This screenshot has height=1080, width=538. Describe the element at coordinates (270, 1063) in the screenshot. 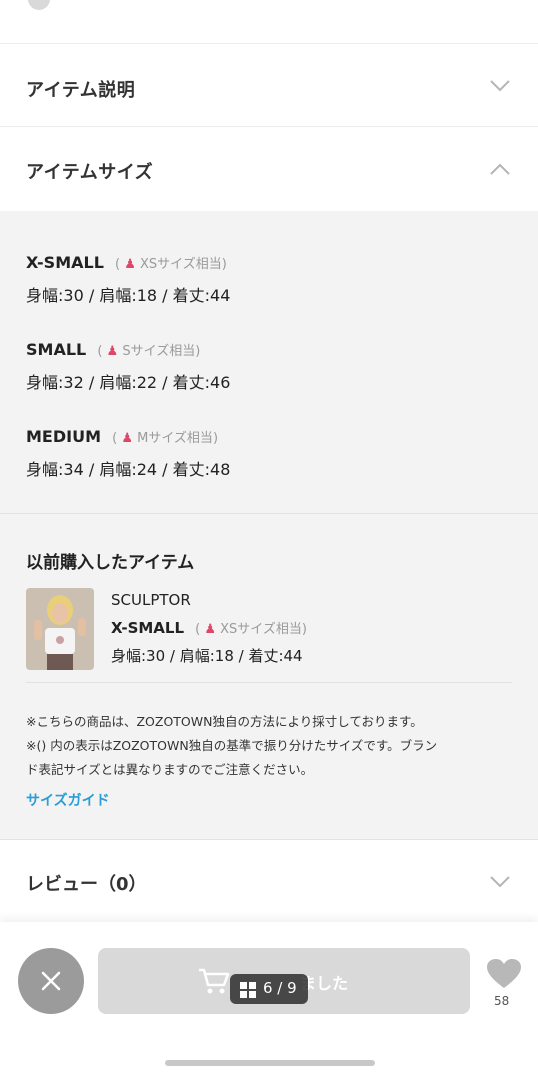

I see `home-indicator` at that location.